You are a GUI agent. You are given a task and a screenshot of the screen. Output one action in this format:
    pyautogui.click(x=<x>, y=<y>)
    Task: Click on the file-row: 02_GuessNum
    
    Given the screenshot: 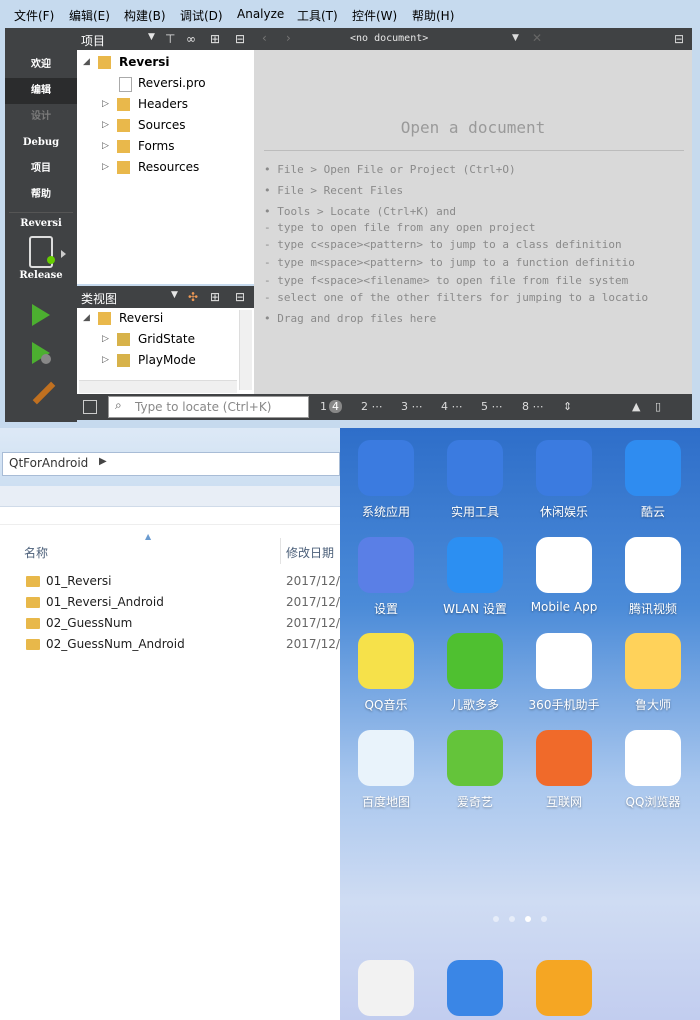 What is the action you would take?
    pyautogui.click(x=151, y=623)
    